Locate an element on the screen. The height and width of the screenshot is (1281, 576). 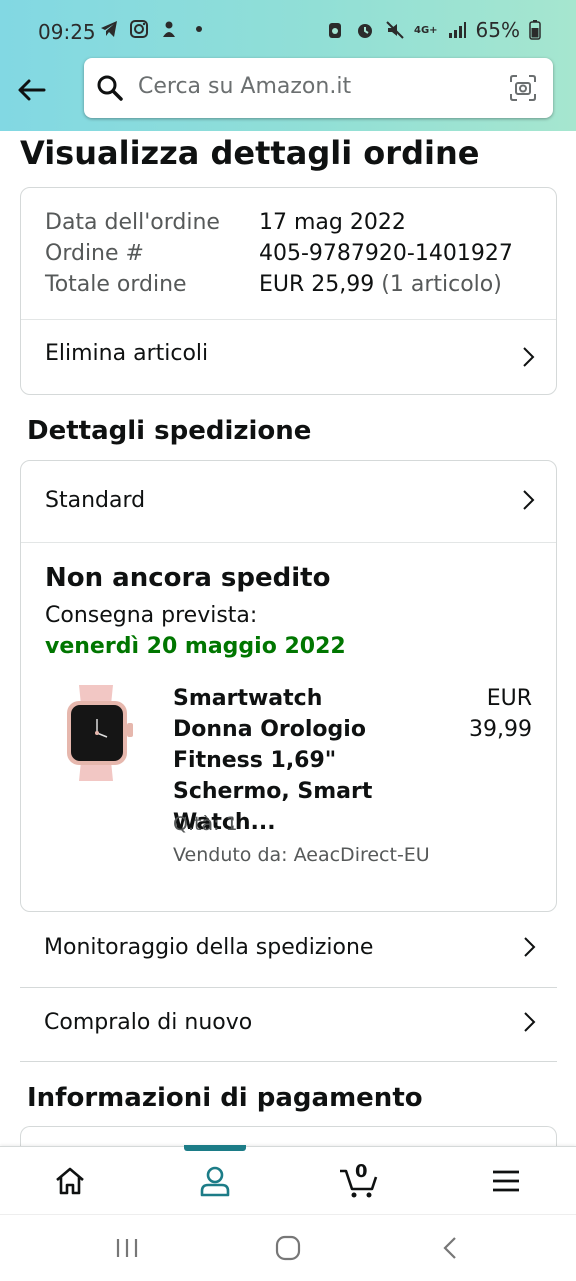
camera-scan-icon is located at coordinates (523, 88).